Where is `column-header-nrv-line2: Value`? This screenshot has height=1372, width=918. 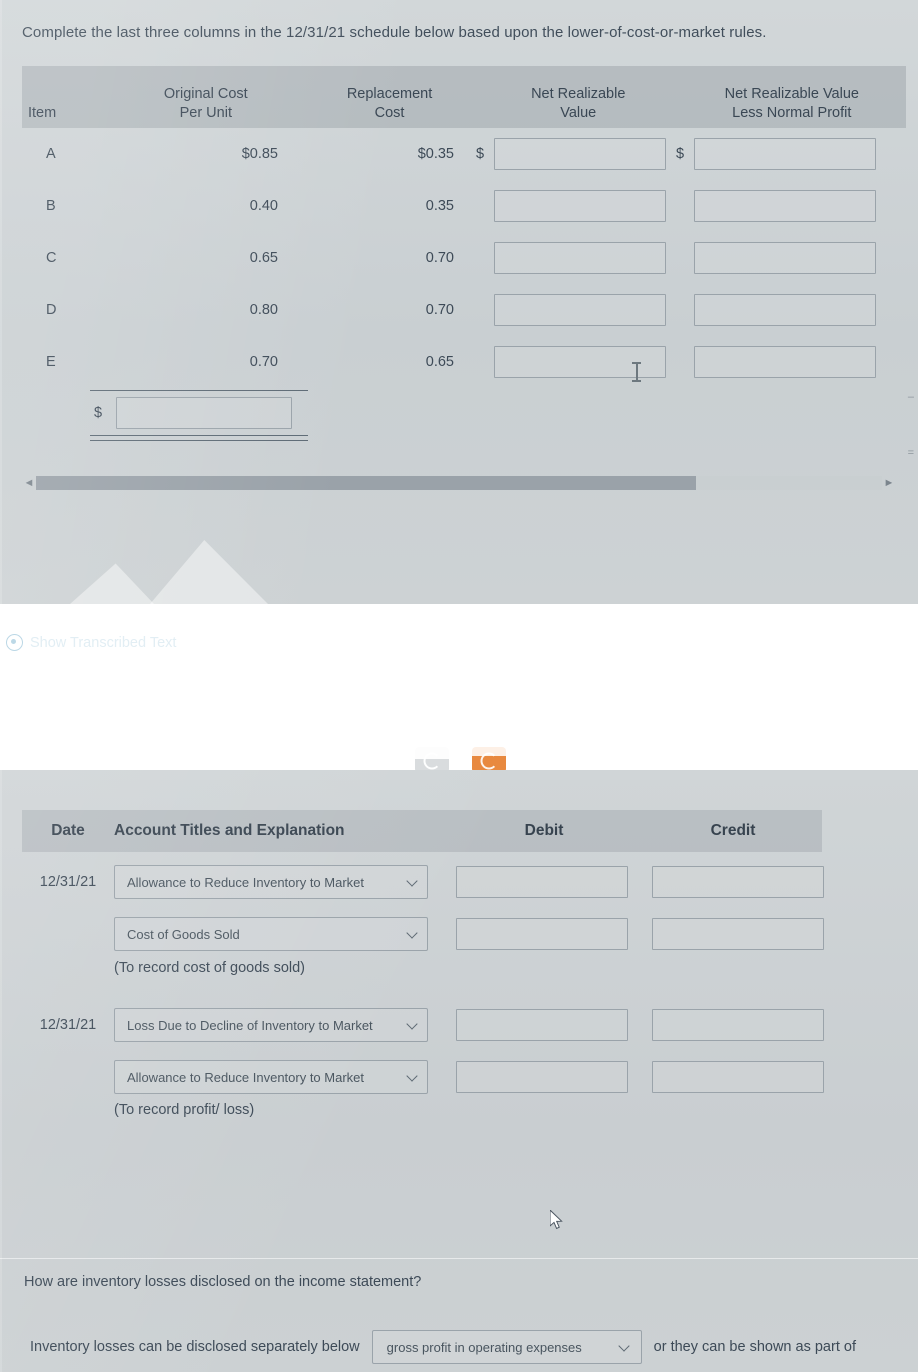
column-header-nrv-line2: Value is located at coordinates (578, 113).